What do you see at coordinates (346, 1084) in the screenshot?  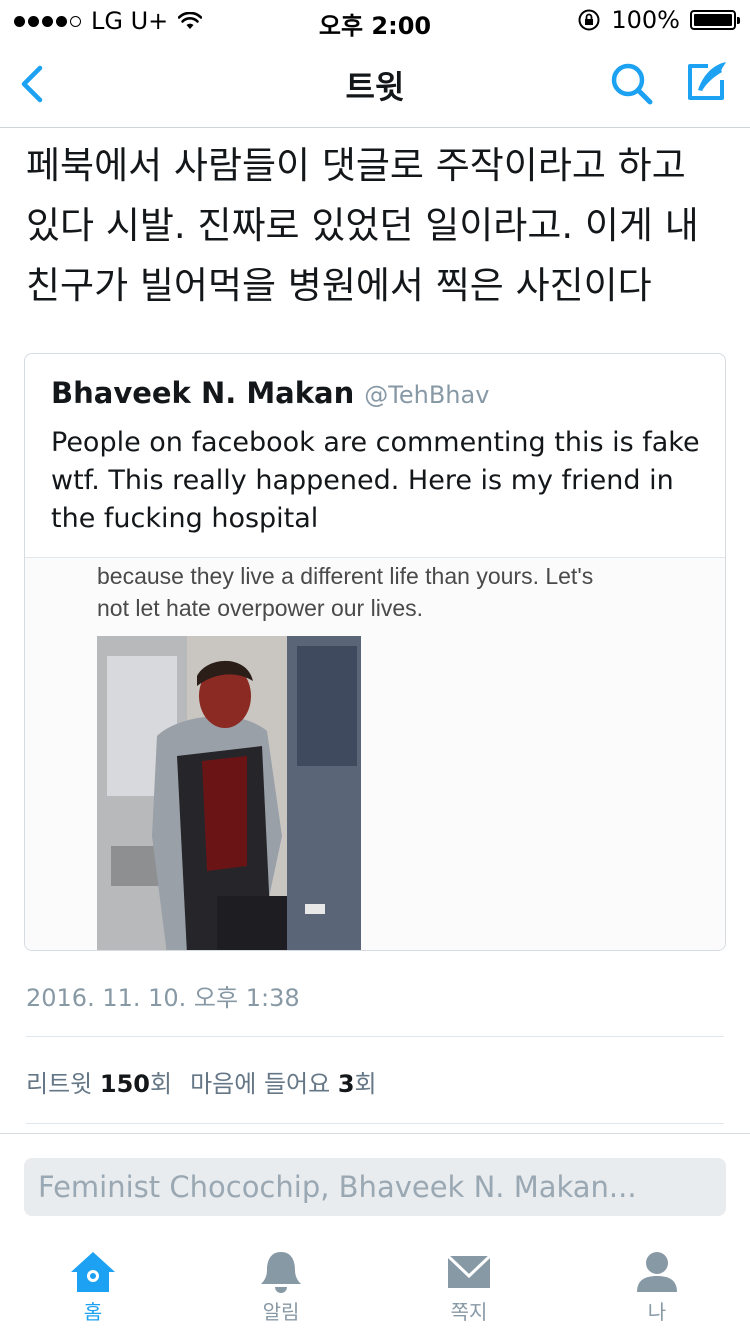 I see `likes-count: 3` at bounding box center [346, 1084].